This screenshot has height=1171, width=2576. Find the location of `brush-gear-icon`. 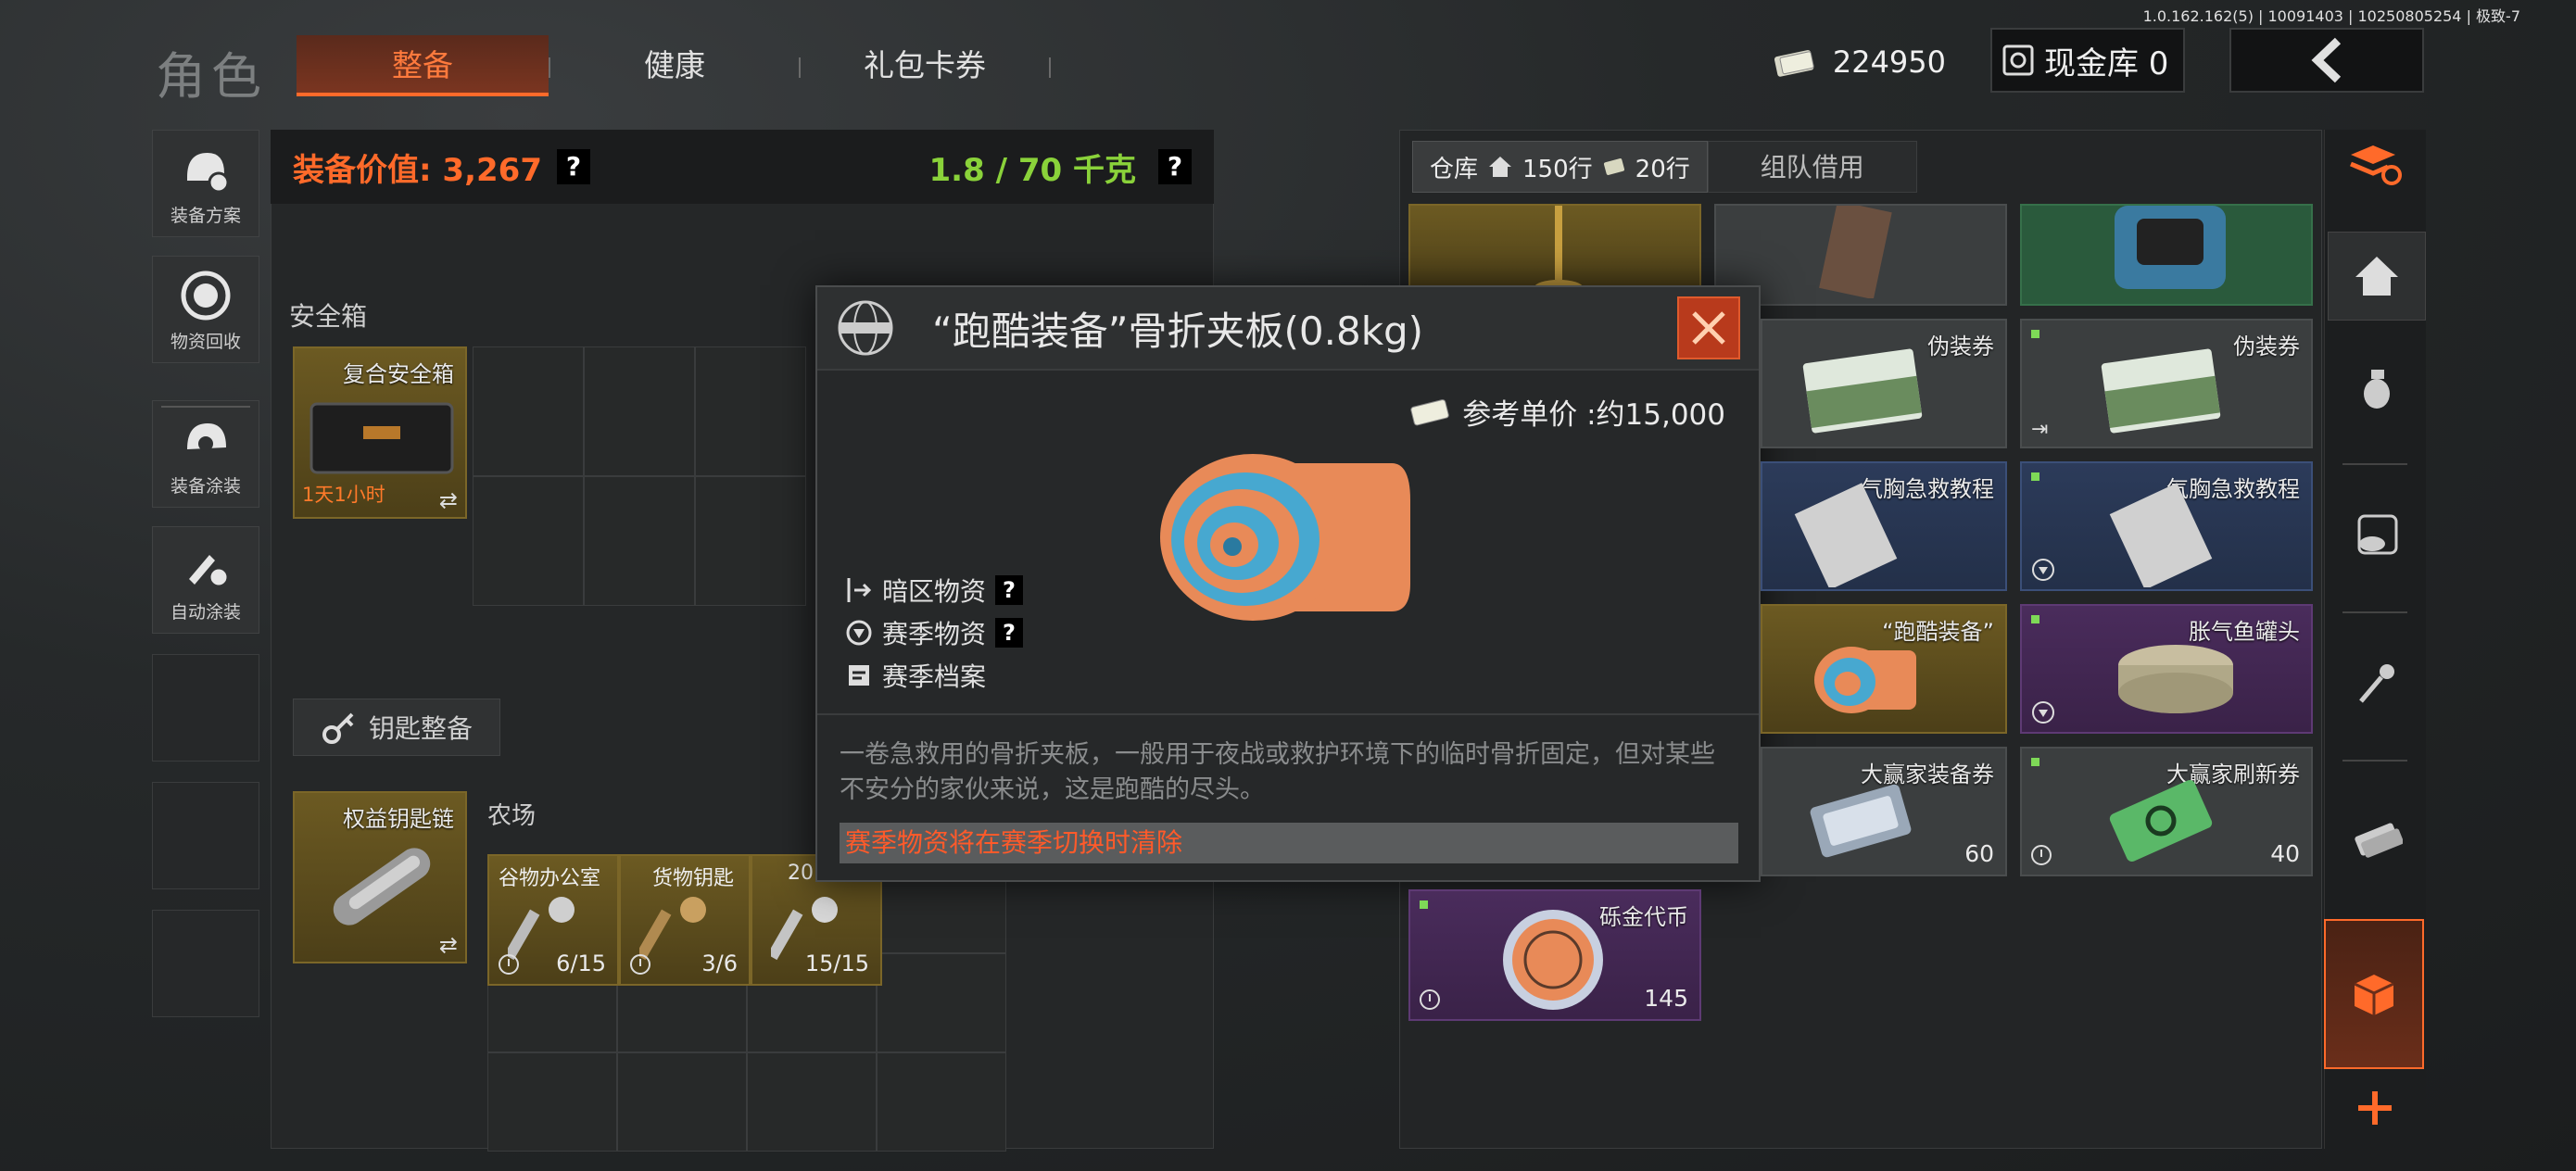

brush-gear-icon is located at coordinates (210, 572).